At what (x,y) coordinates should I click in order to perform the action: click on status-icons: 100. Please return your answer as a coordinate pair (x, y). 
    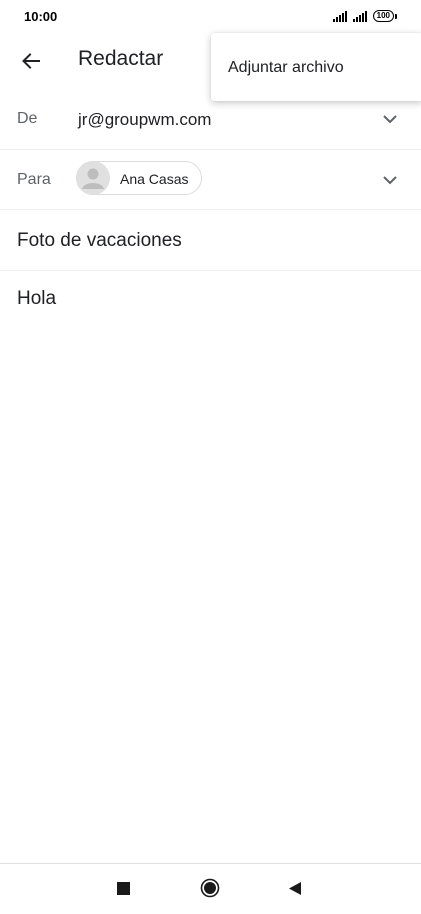
    Looking at the image, I should click on (364, 16).